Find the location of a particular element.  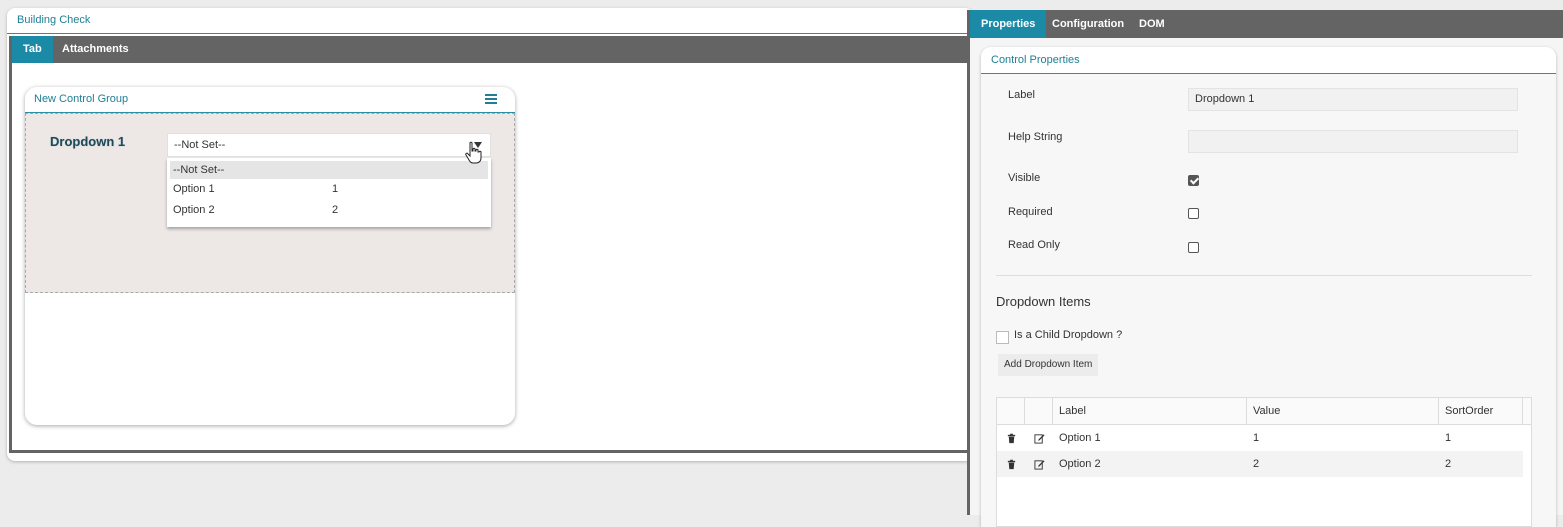

help-string-input is located at coordinates (1353, 141).